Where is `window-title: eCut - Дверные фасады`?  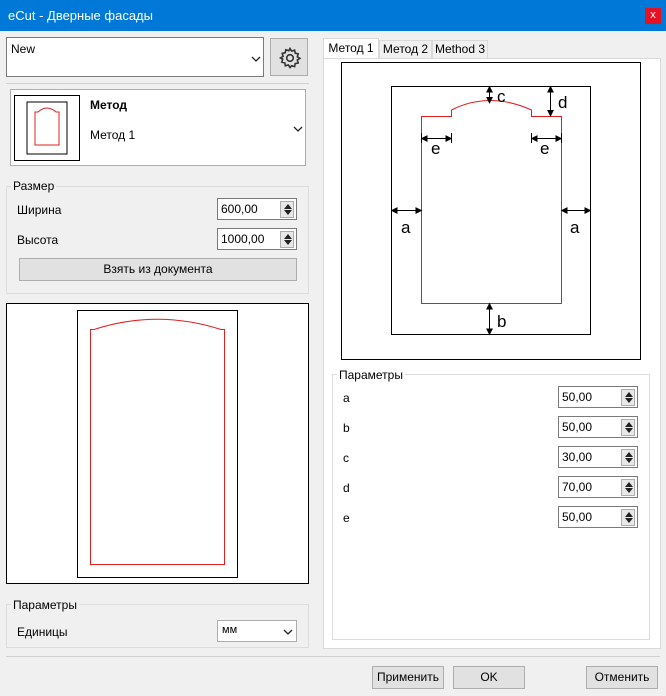
window-title: eCut - Дверные фасады is located at coordinates (80, 15).